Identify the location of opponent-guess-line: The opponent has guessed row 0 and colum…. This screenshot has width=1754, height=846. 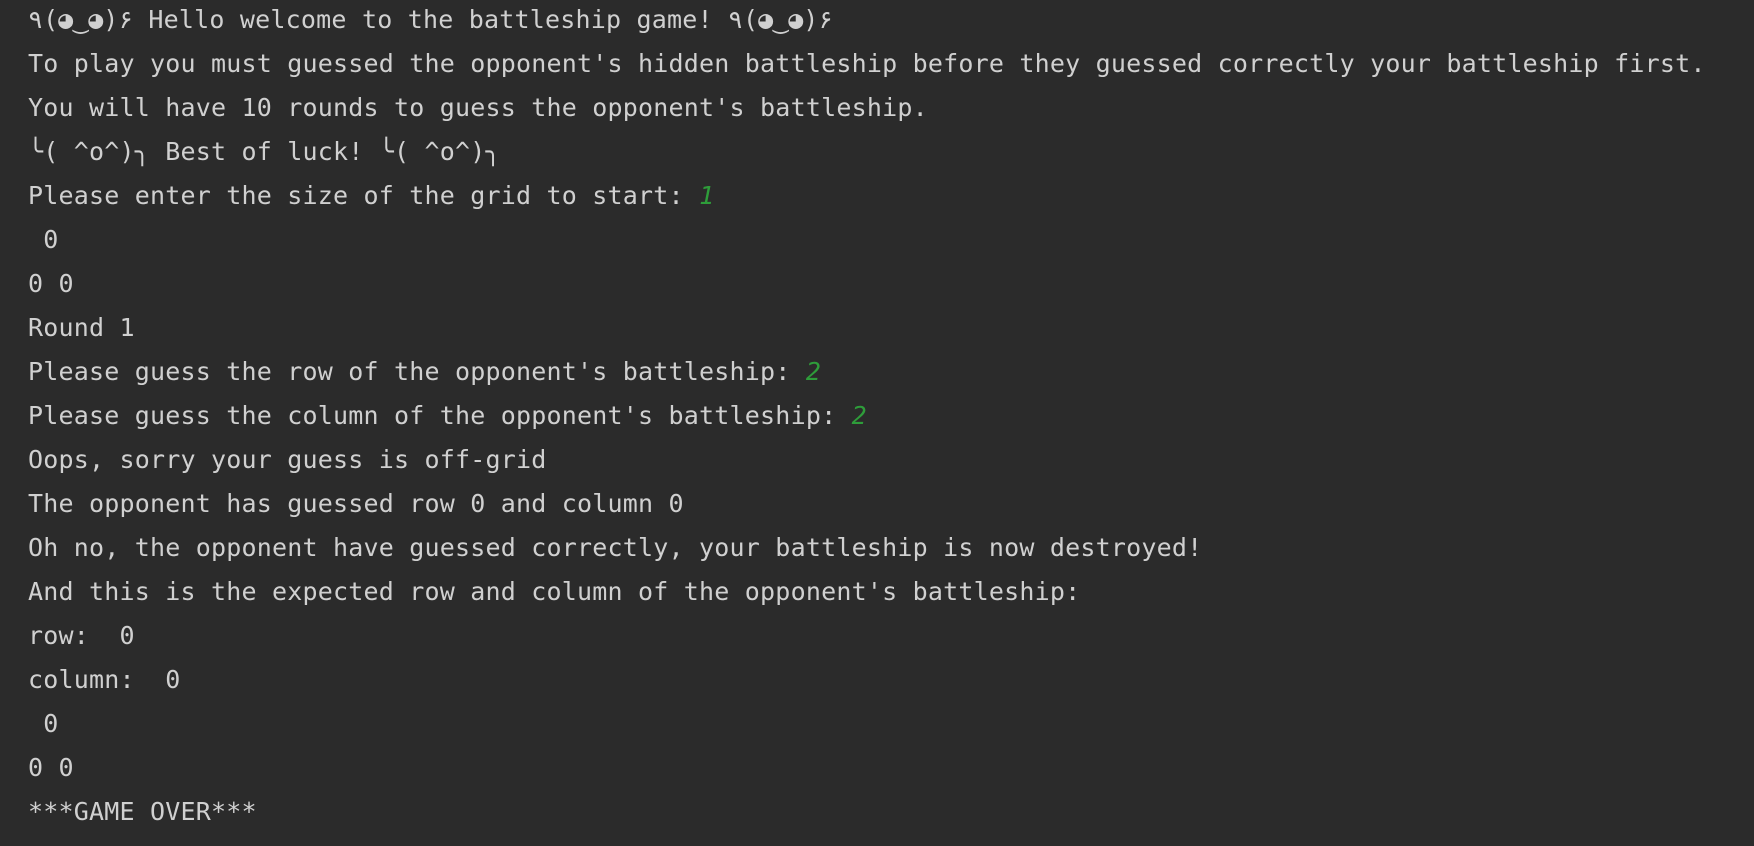
(356, 503).